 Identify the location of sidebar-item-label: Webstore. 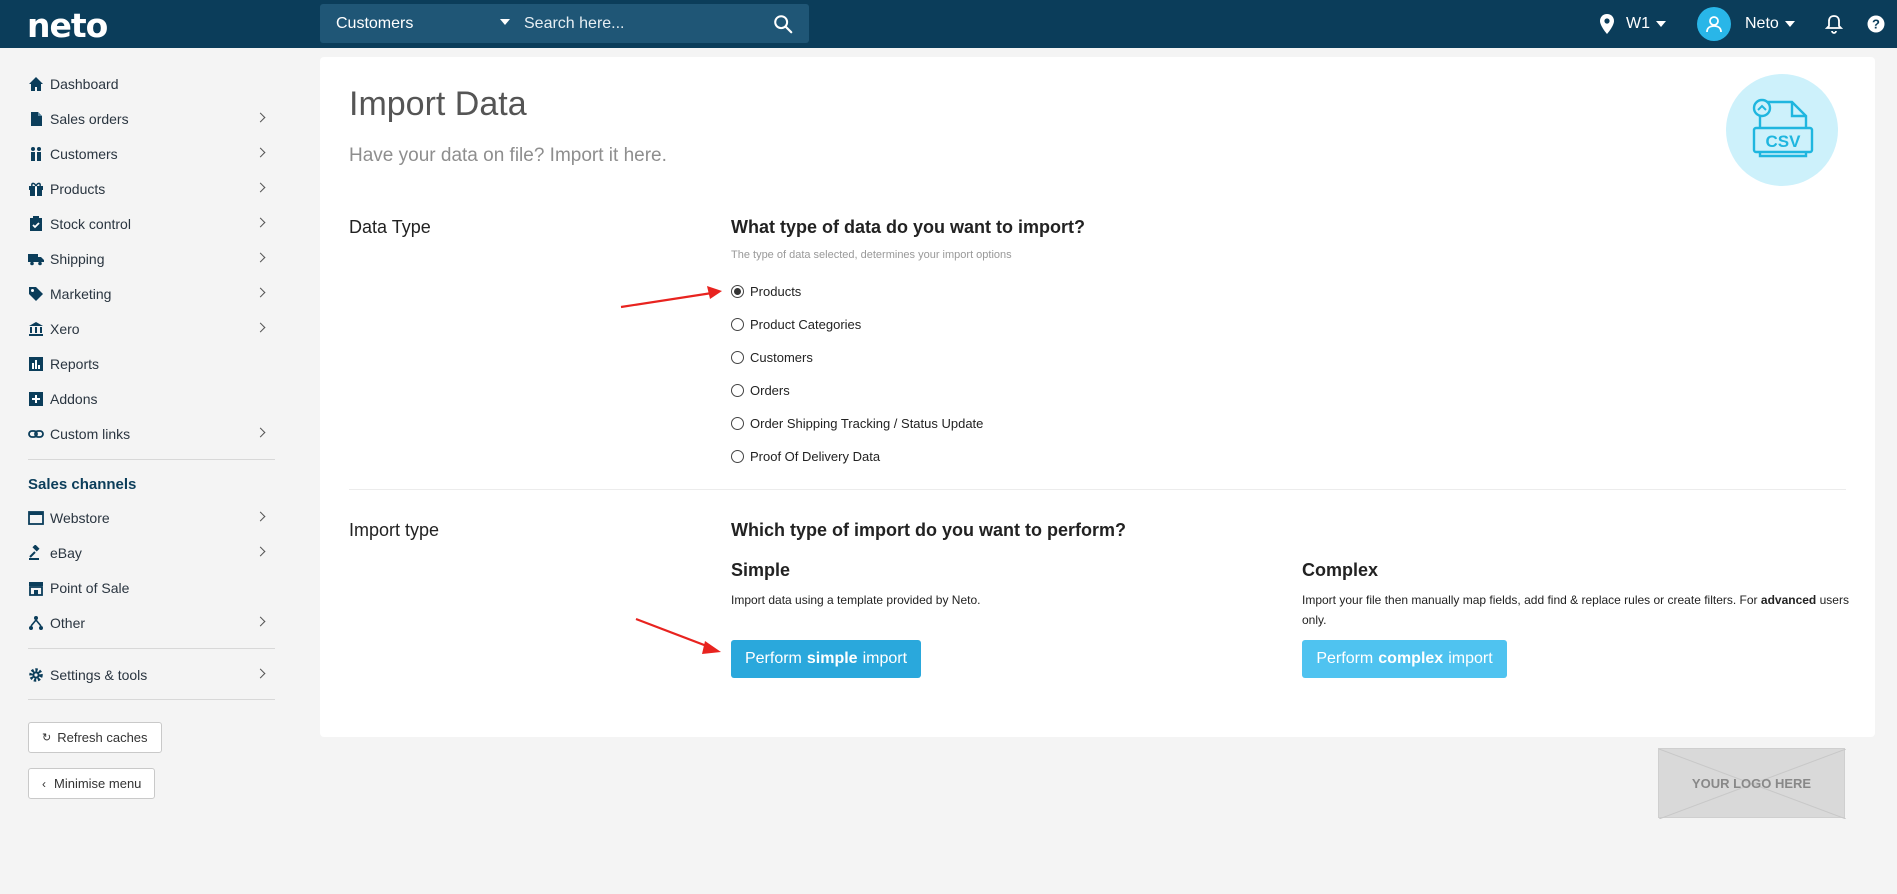
(80, 518).